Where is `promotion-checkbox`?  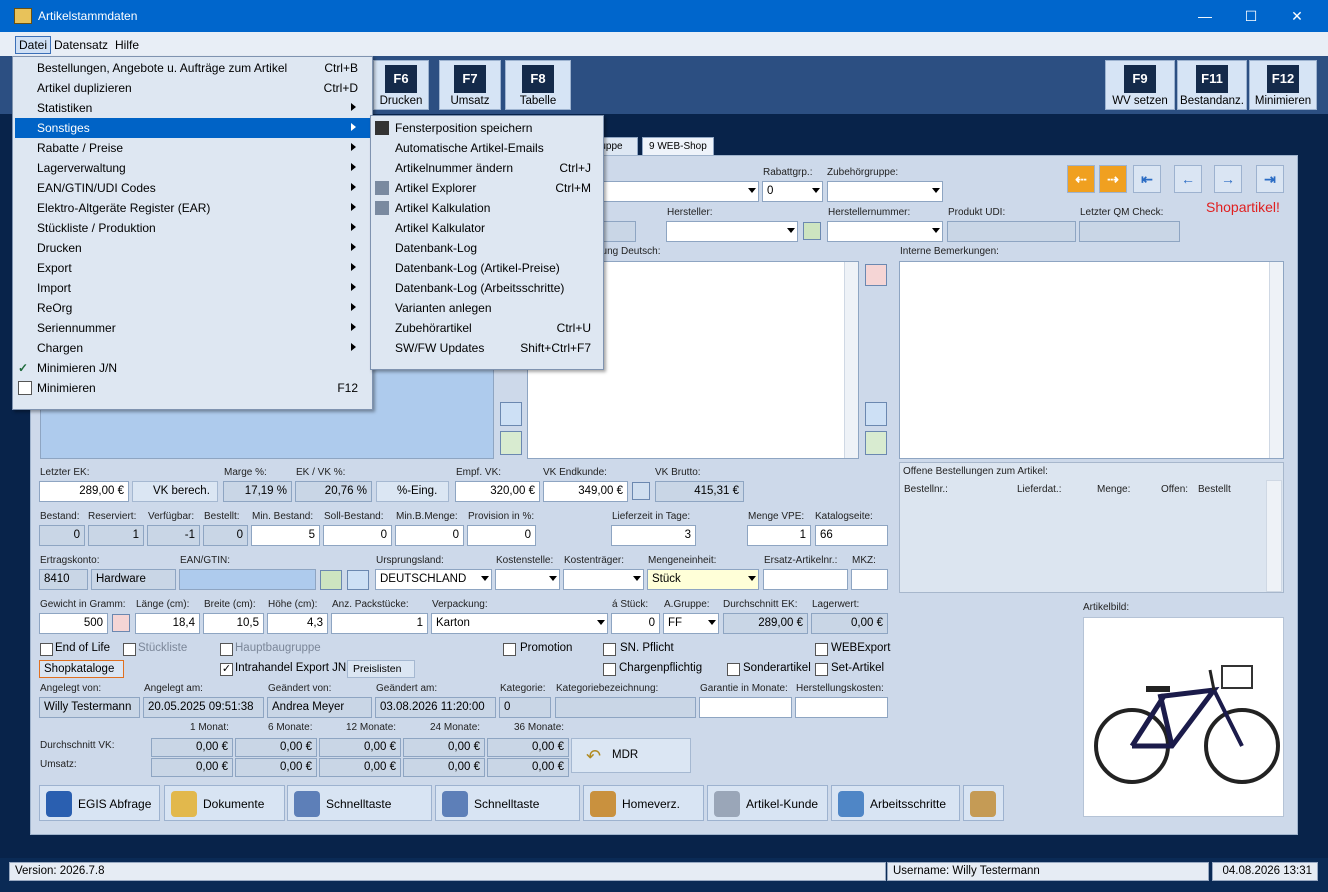 promotion-checkbox is located at coordinates (509, 649).